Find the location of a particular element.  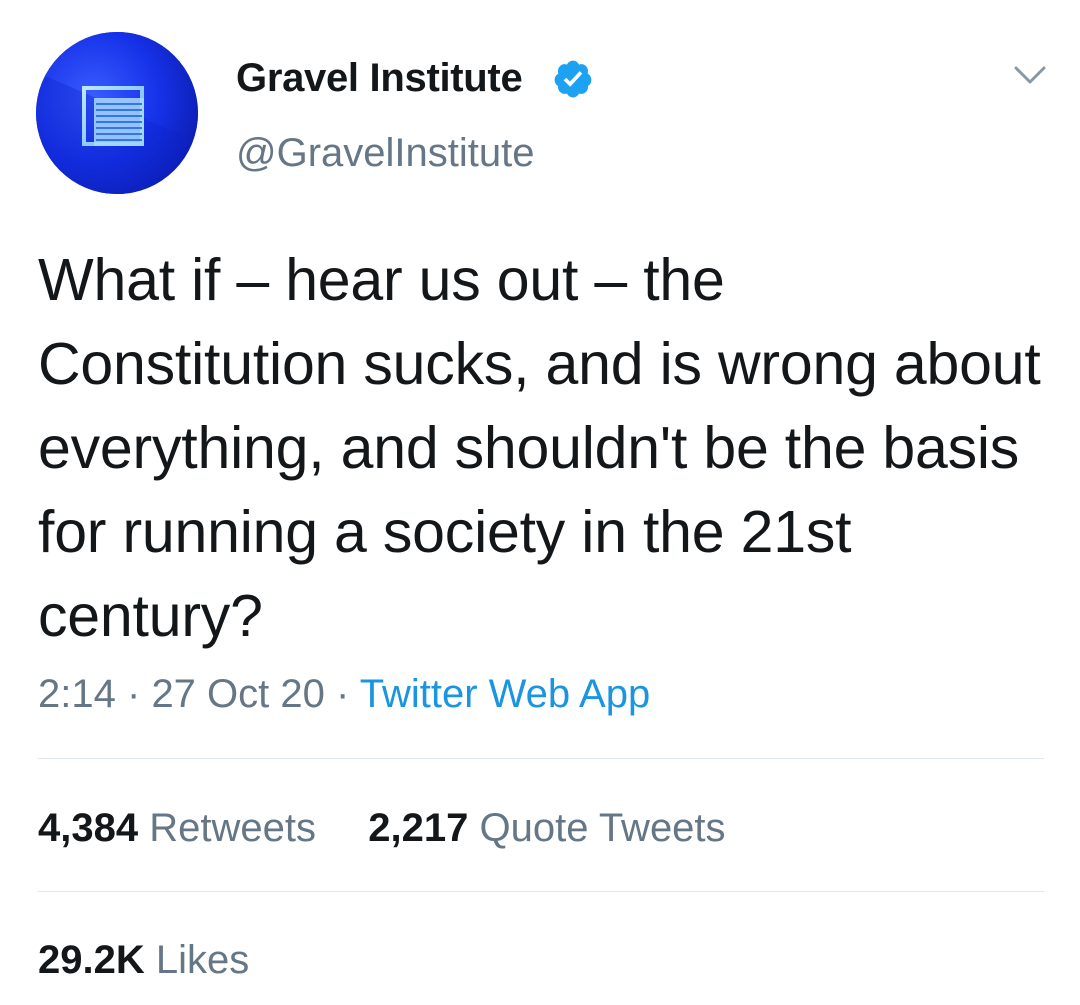

likes-stats-row: 29.2K Likes is located at coordinates (143, 960).